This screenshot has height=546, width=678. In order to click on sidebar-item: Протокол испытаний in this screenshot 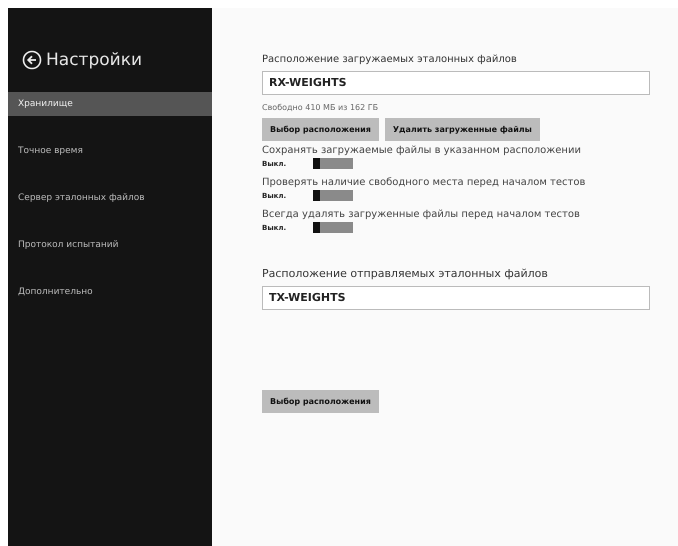, I will do `click(110, 245)`.